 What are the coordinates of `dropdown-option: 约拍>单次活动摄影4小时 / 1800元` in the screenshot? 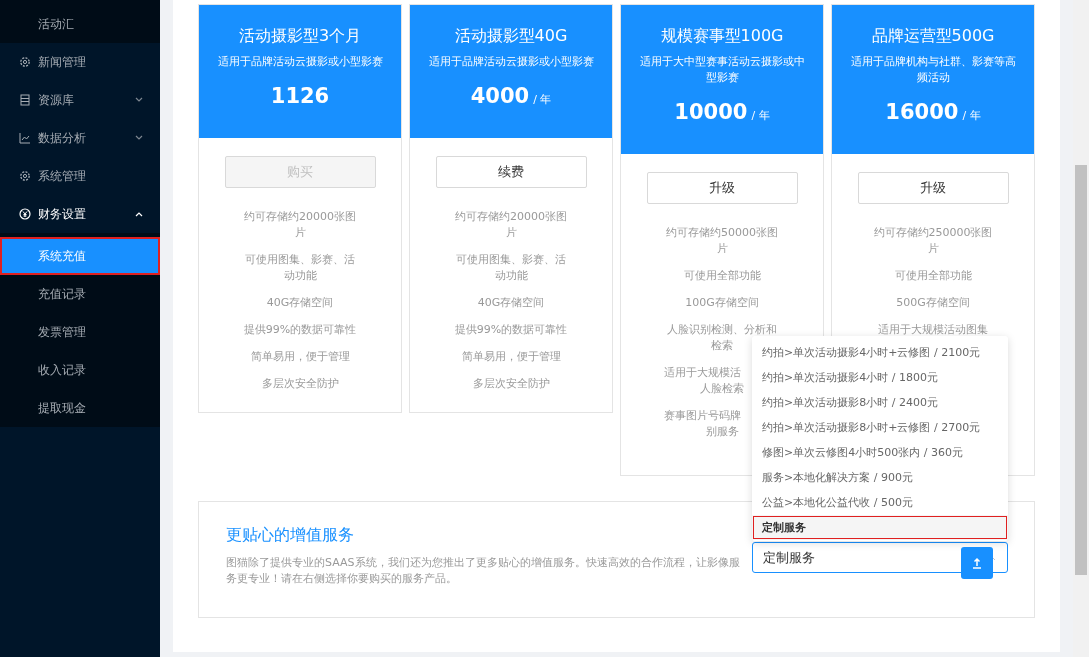 It's located at (880, 377).